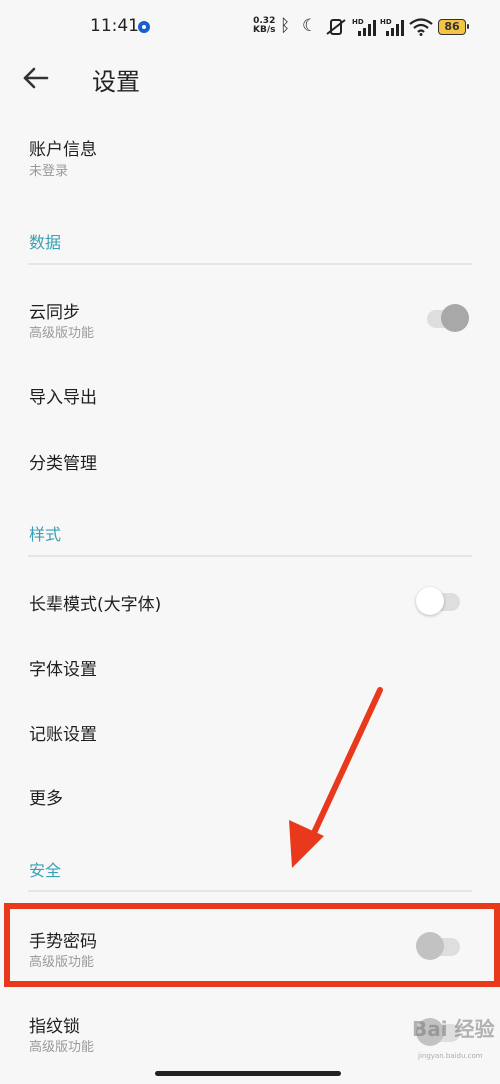 This screenshot has width=500, height=1084. Describe the element at coordinates (63, 464) in the screenshot. I see `category-manage-title: 分类管理` at that location.